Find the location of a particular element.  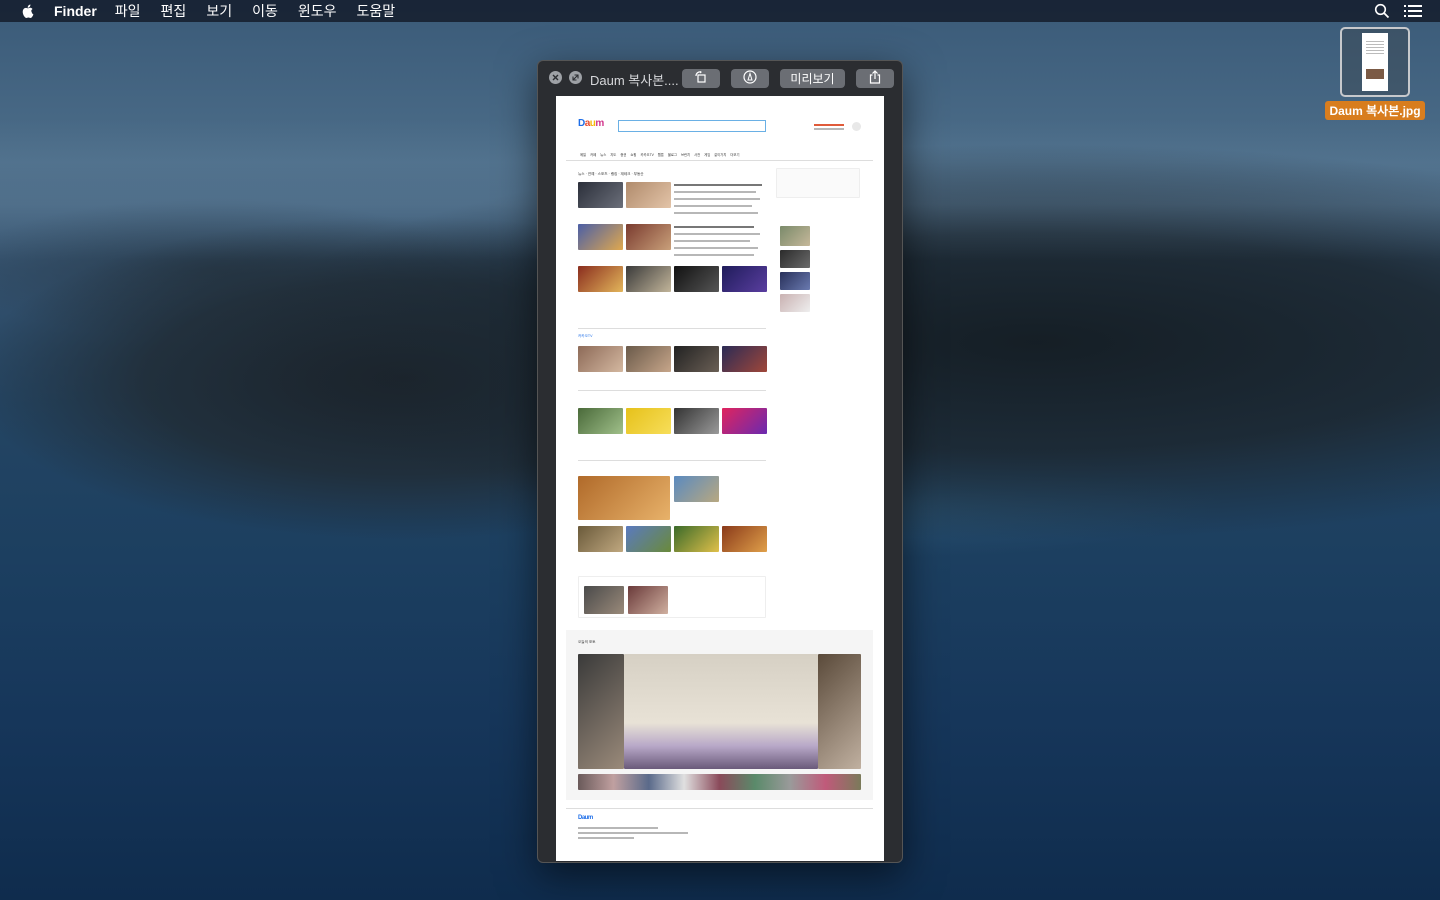

apple-icon is located at coordinates (28, 11).